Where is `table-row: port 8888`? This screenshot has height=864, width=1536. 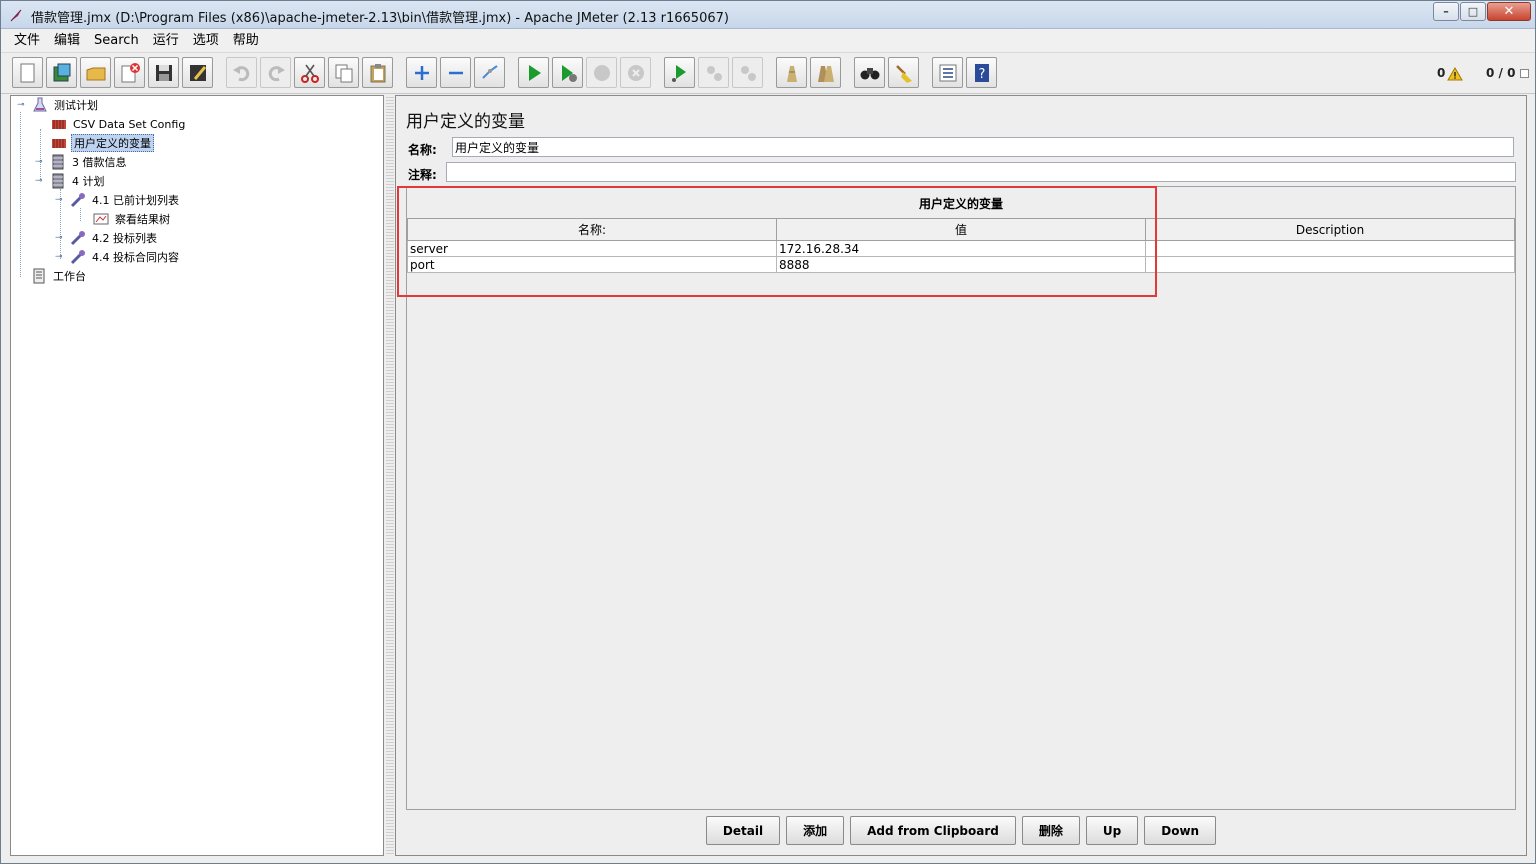 table-row: port 8888 is located at coordinates (961, 264).